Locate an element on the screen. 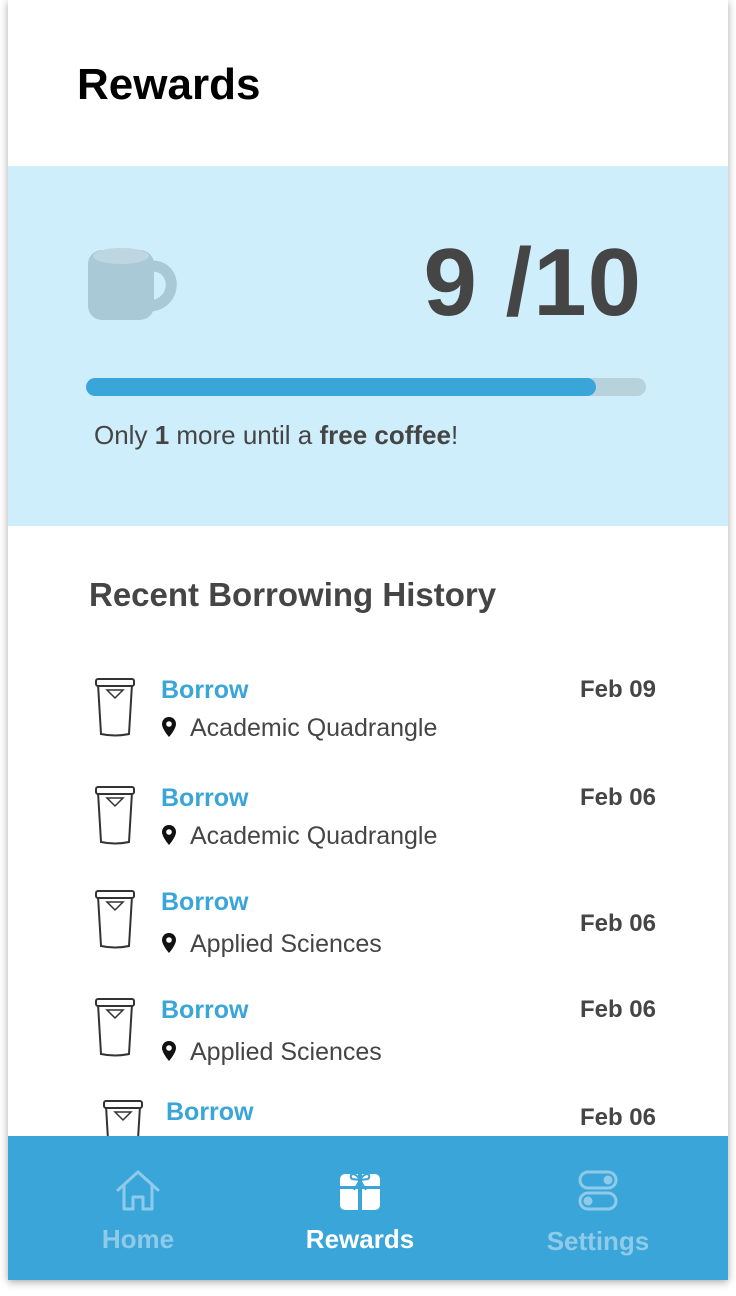 This screenshot has width=736, height=1296. history-item: Borrow Academic Quadrangle Feb 06 is located at coordinates (368, 829).